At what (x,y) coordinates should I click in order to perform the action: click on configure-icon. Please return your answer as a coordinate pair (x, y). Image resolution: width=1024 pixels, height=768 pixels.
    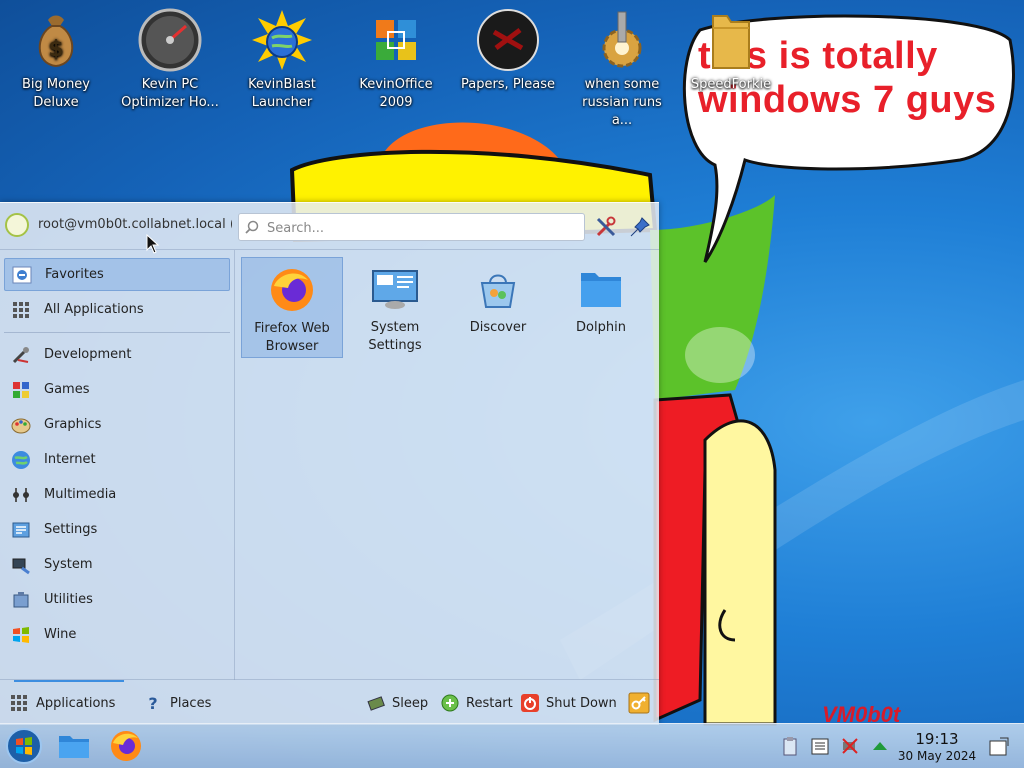
    Looking at the image, I should click on (606, 227).